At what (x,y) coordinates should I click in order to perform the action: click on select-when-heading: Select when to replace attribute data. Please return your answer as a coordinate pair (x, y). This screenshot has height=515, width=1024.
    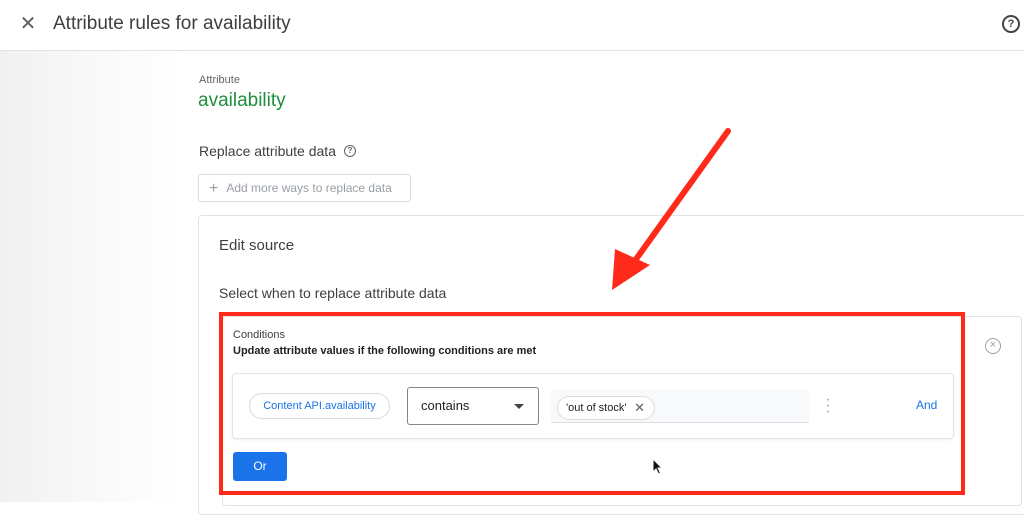
    Looking at the image, I should click on (333, 293).